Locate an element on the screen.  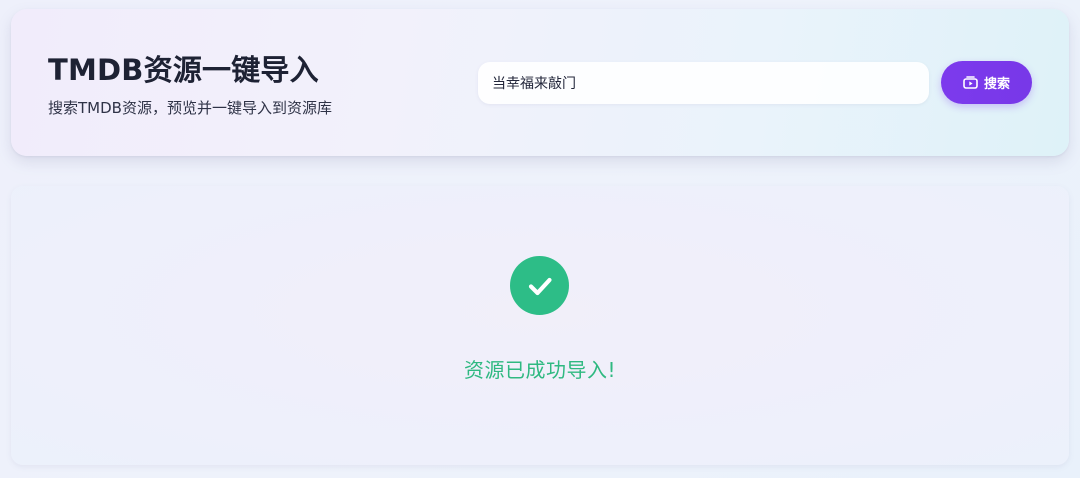
search-button: 搜索 is located at coordinates (986, 82).